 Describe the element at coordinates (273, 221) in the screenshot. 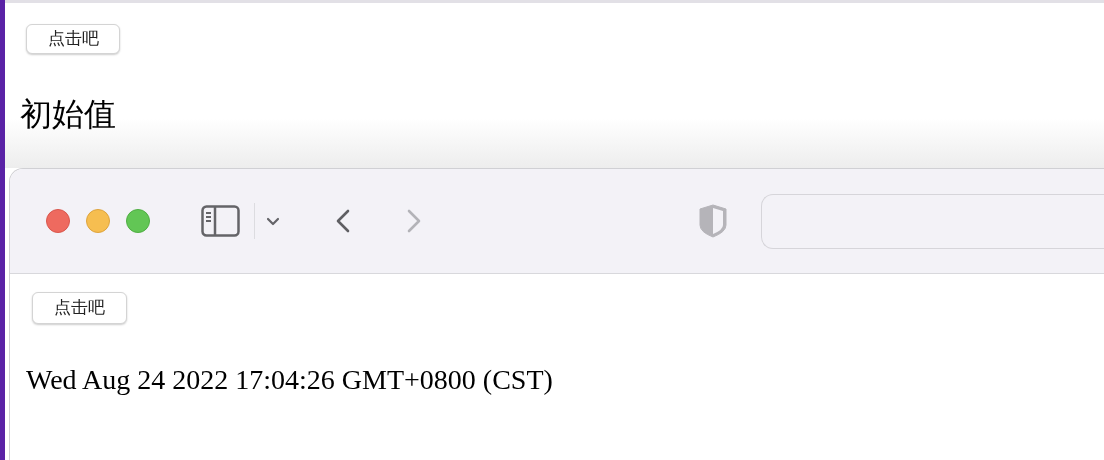

I see `chevron-down-icon` at that location.